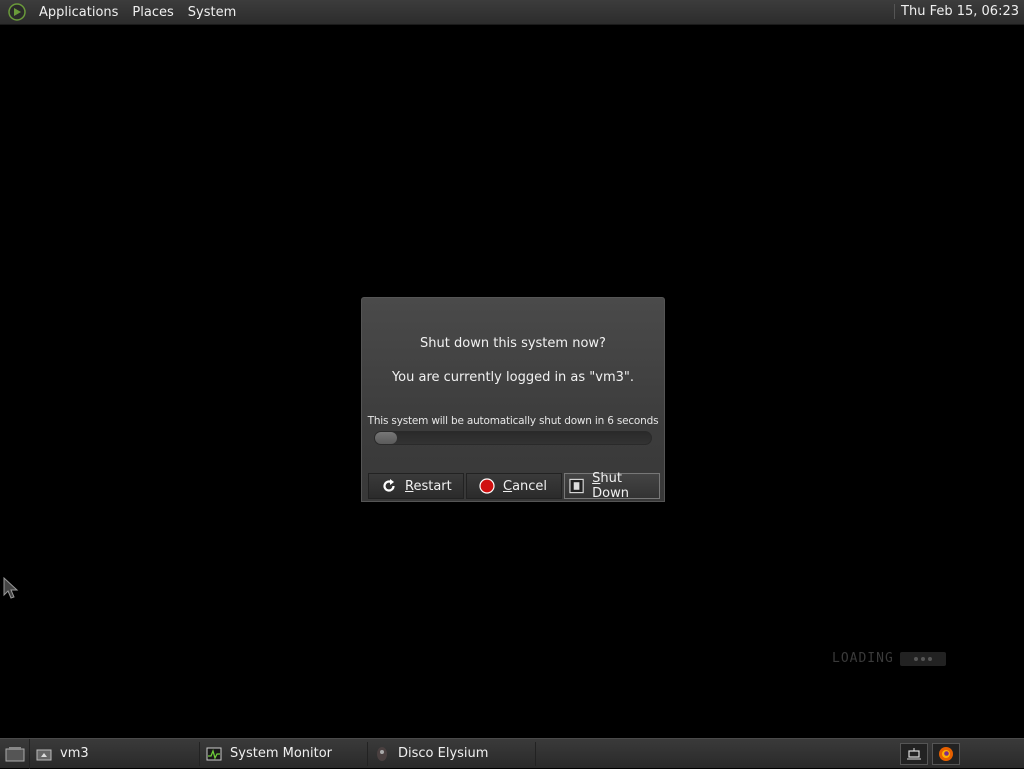  Describe the element at coordinates (115, 753) in the screenshot. I see `taskbar-item-vm3: vm3` at that location.